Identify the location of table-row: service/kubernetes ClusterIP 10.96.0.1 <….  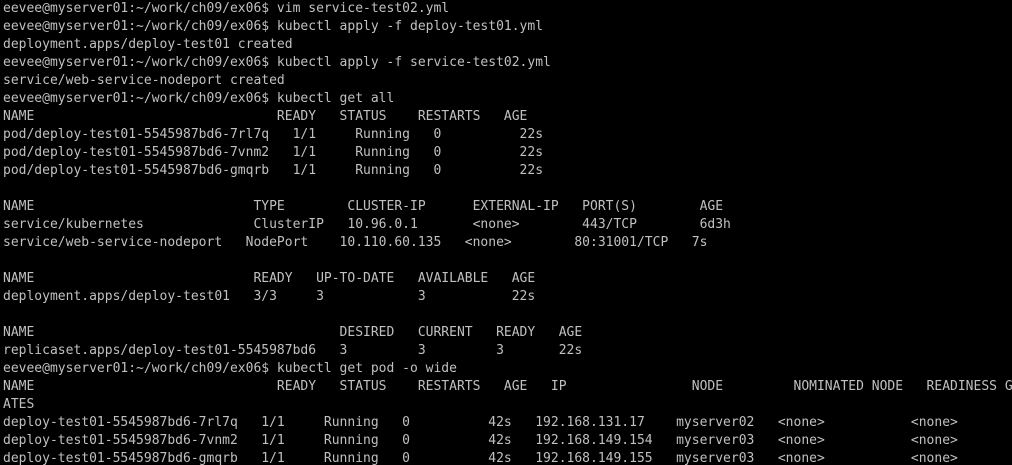
(367, 224).